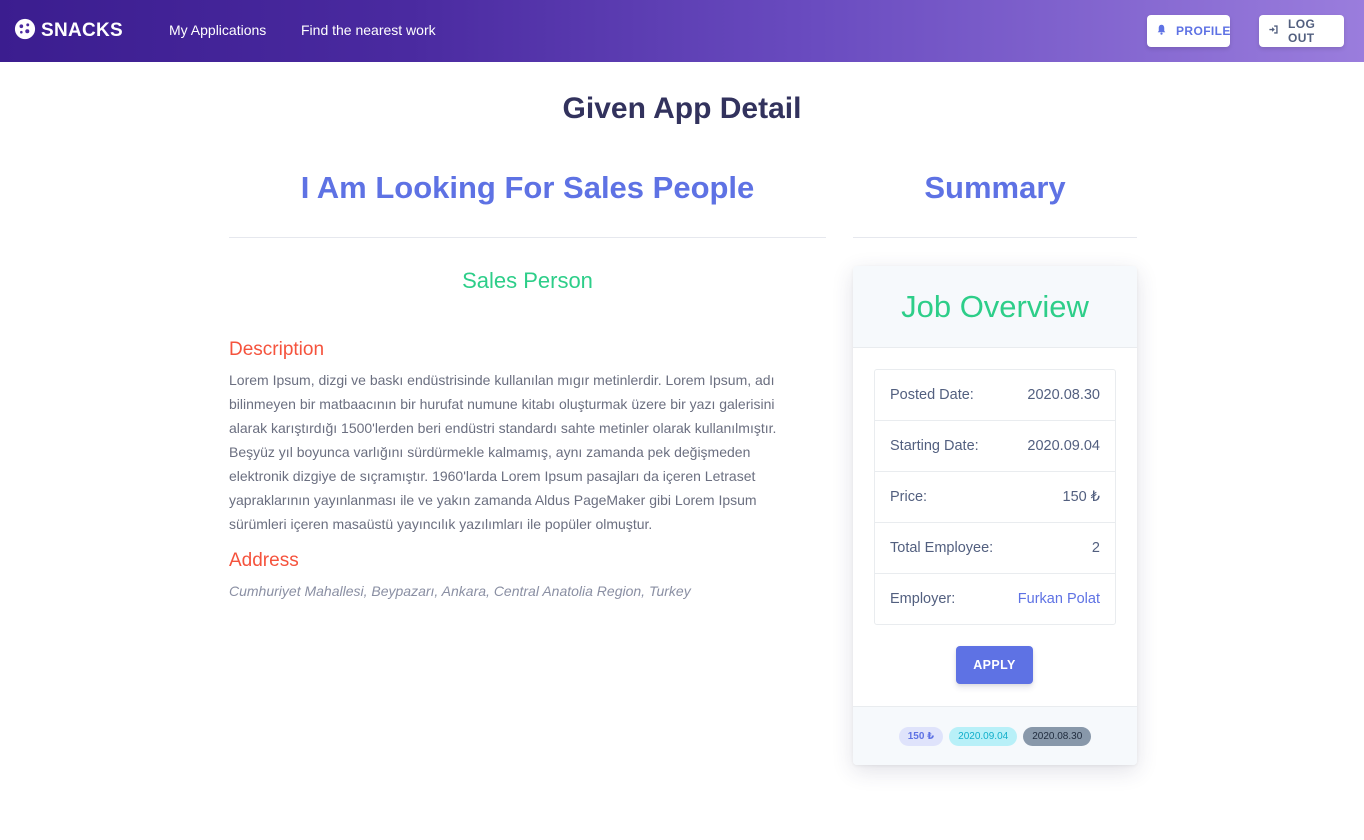 The image size is (1364, 840). What do you see at coordinates (995, 307) in the screenshot?
I see `job-overview-title: Job Overview` at bounding box center [995, 307].